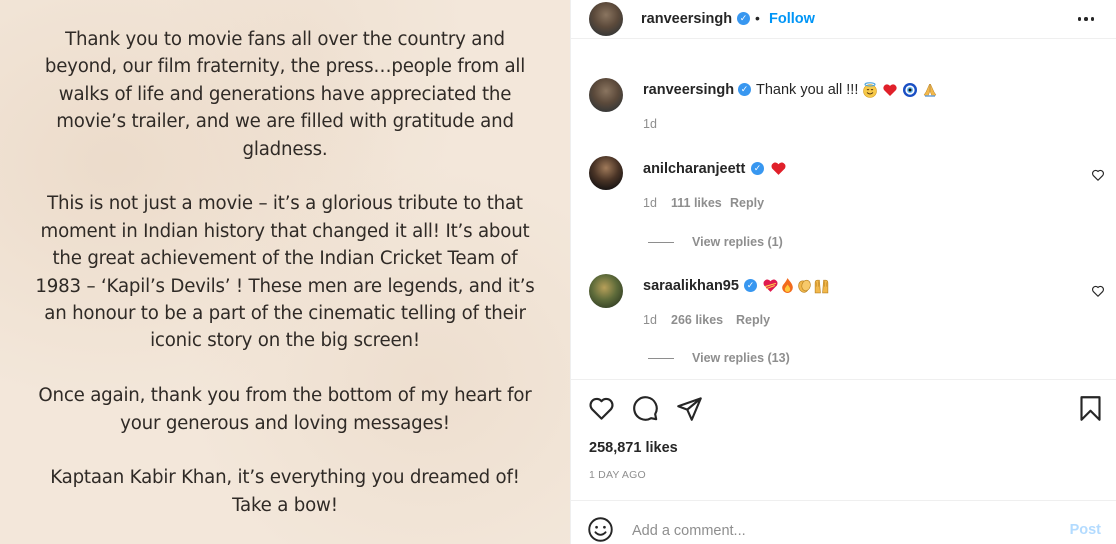  Describe the element at coordinates (792, 19) in the screenshot. I see `follow-button: Follow` at that location.